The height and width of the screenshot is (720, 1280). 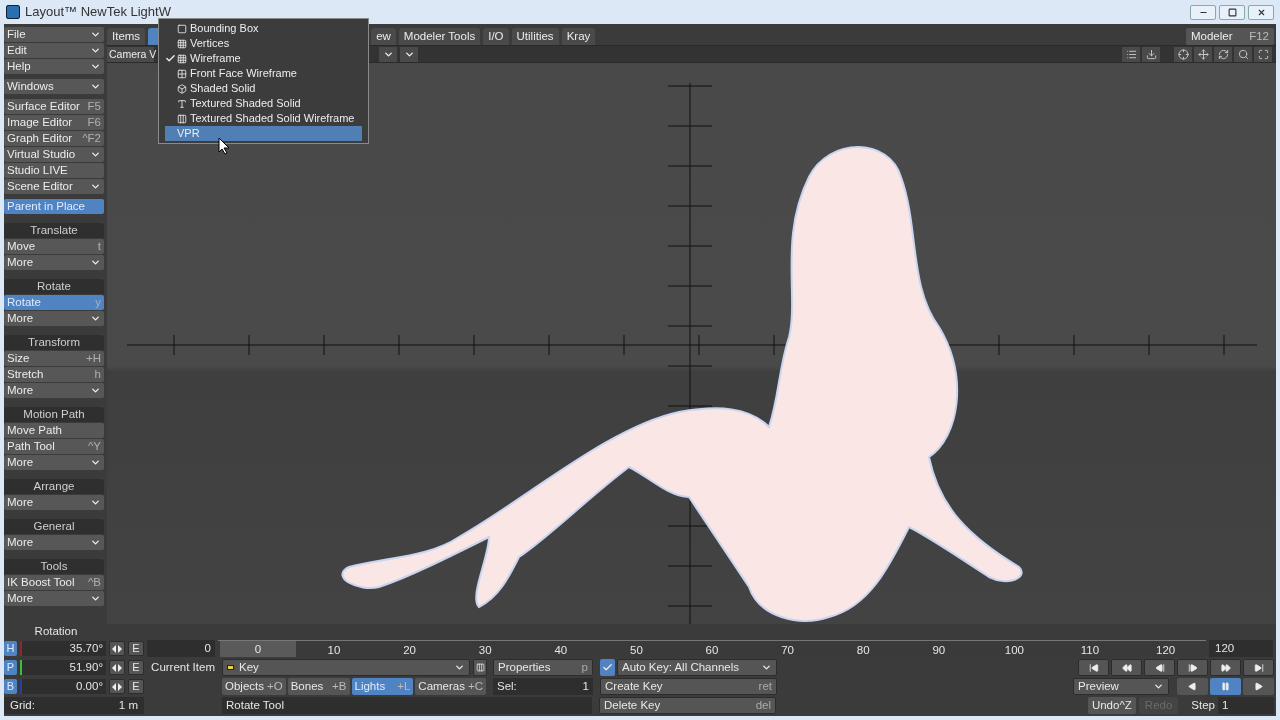 I want to click on create-key-button: Create Key ret, so click(x=688, y=686).